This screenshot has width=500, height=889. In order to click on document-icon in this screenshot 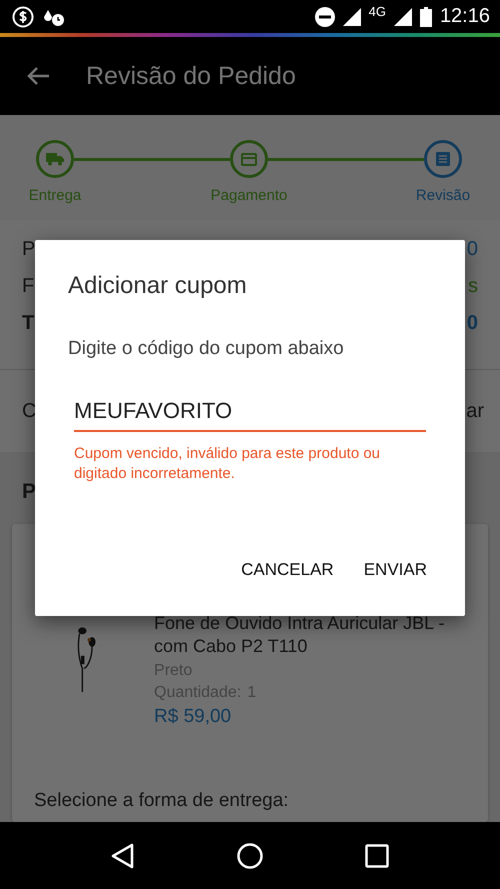, I will do `click(443, 159)`.